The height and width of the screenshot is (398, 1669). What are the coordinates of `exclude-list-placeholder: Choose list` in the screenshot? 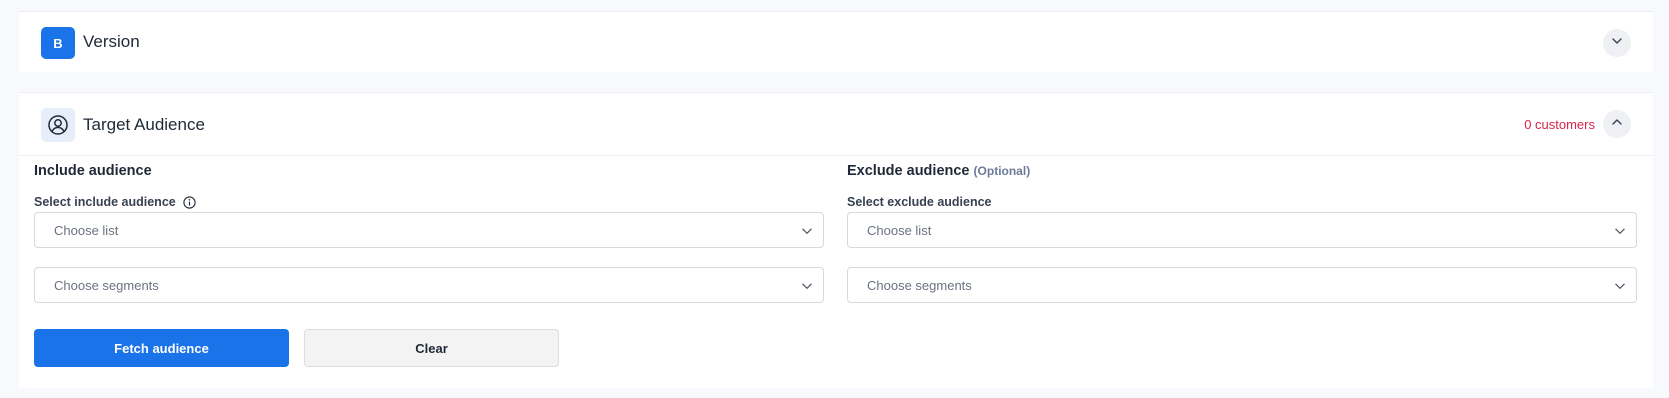 It's located at (899, 230).